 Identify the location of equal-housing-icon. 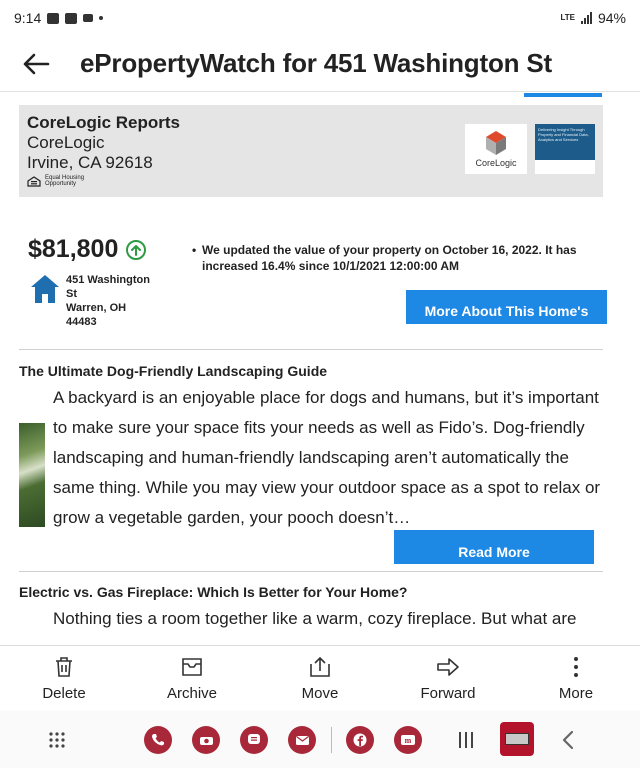
(34, 181).